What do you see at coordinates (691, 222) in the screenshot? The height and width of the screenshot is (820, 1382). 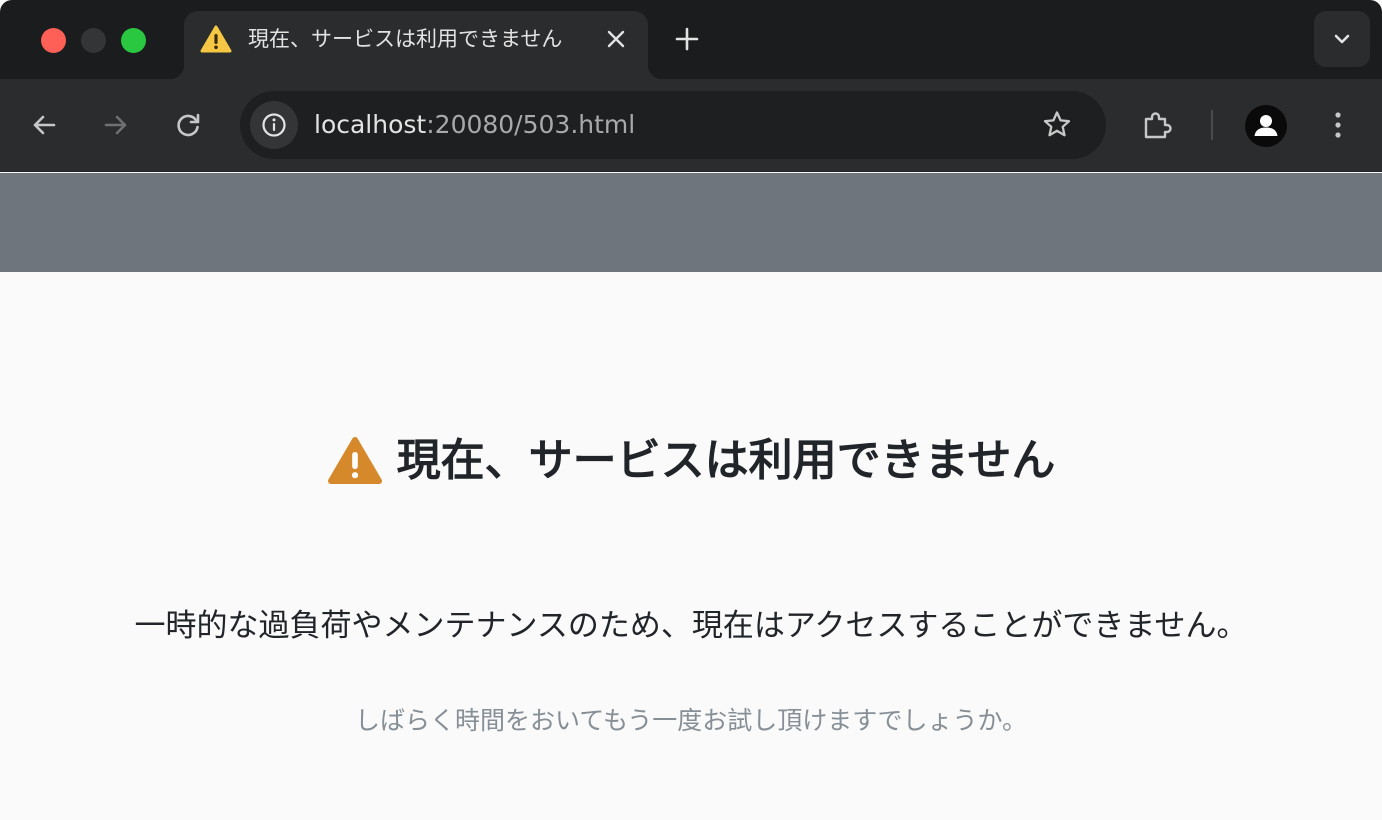 I see `page-header-banner` at bounding box center [691, 222].